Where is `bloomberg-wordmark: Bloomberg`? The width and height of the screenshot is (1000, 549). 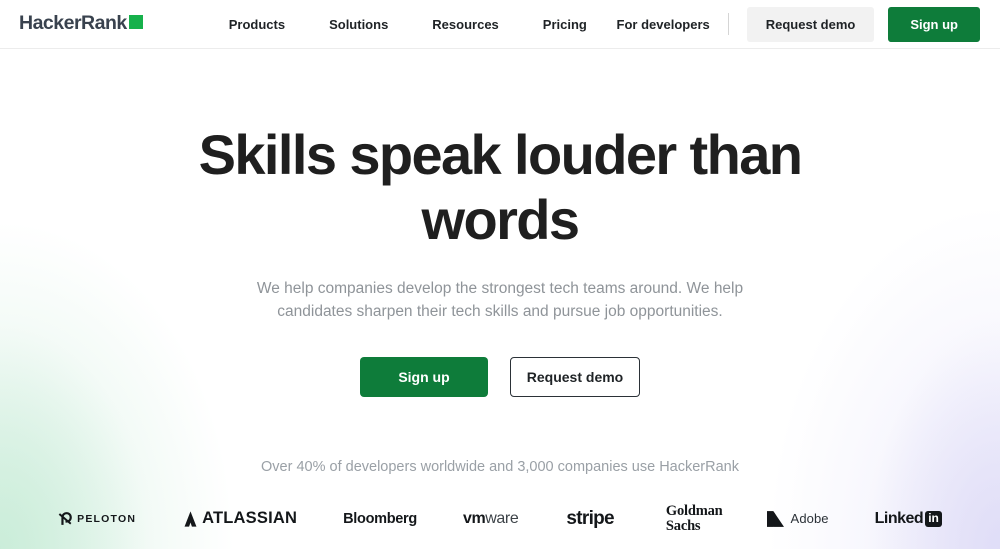
bloomberg-wordmark: Bloomberg is located at coordinates (380, 518).